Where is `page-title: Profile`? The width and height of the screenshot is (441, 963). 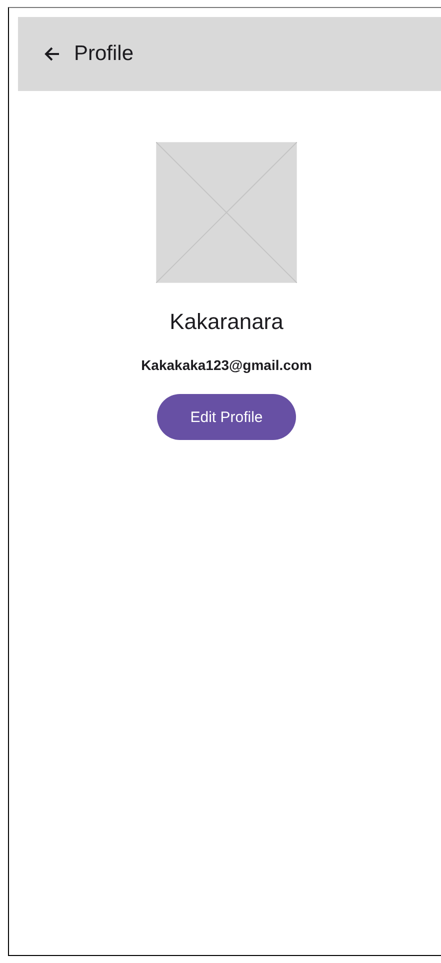
page-title: Profile is located at coordinates (104, 54).